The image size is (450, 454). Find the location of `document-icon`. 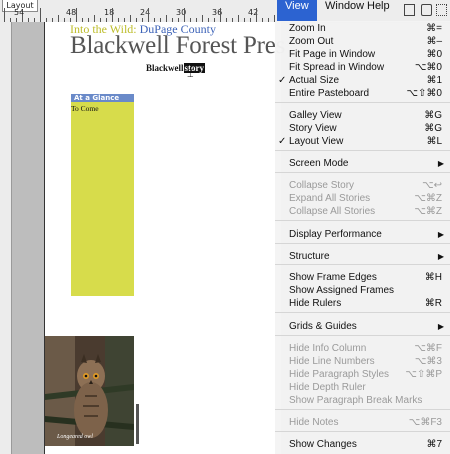

document-icon is located at coordinates (409, 10).